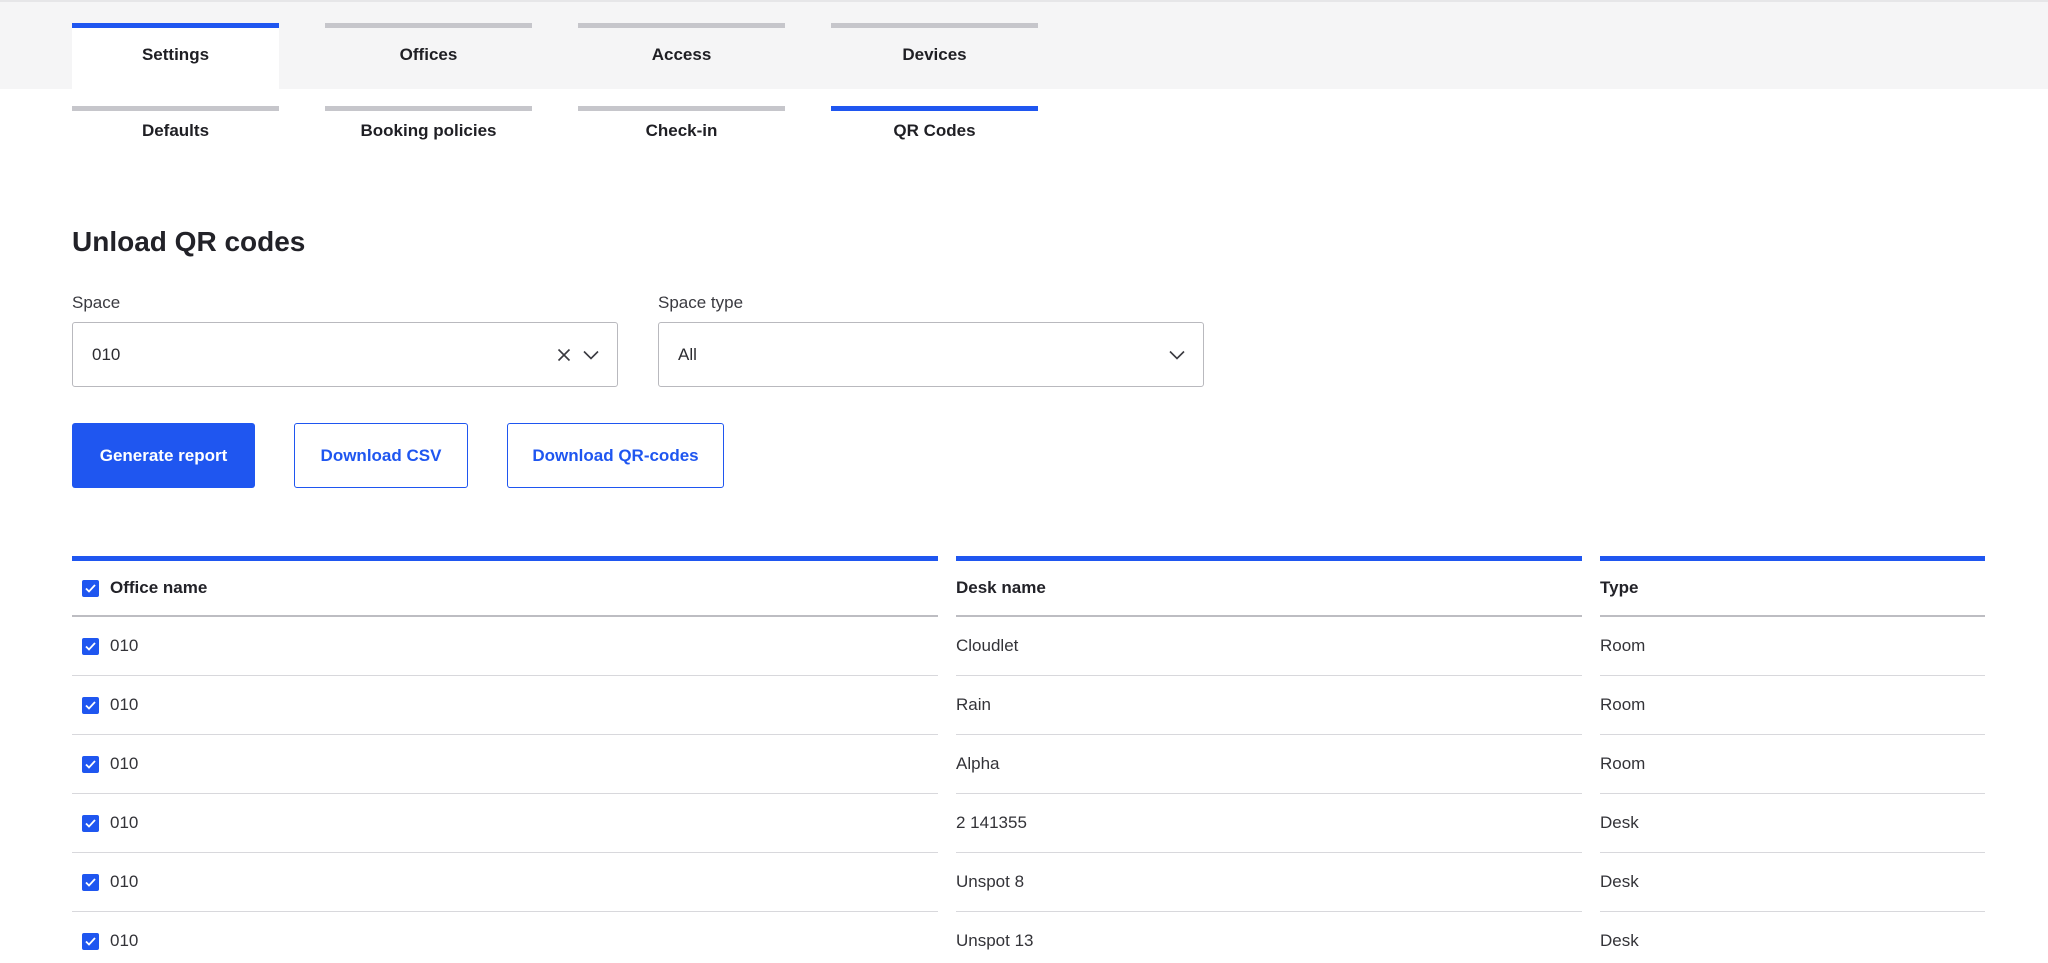  I want to click on download-qr-codes-button: Download QR-codes, so click(615, 455).